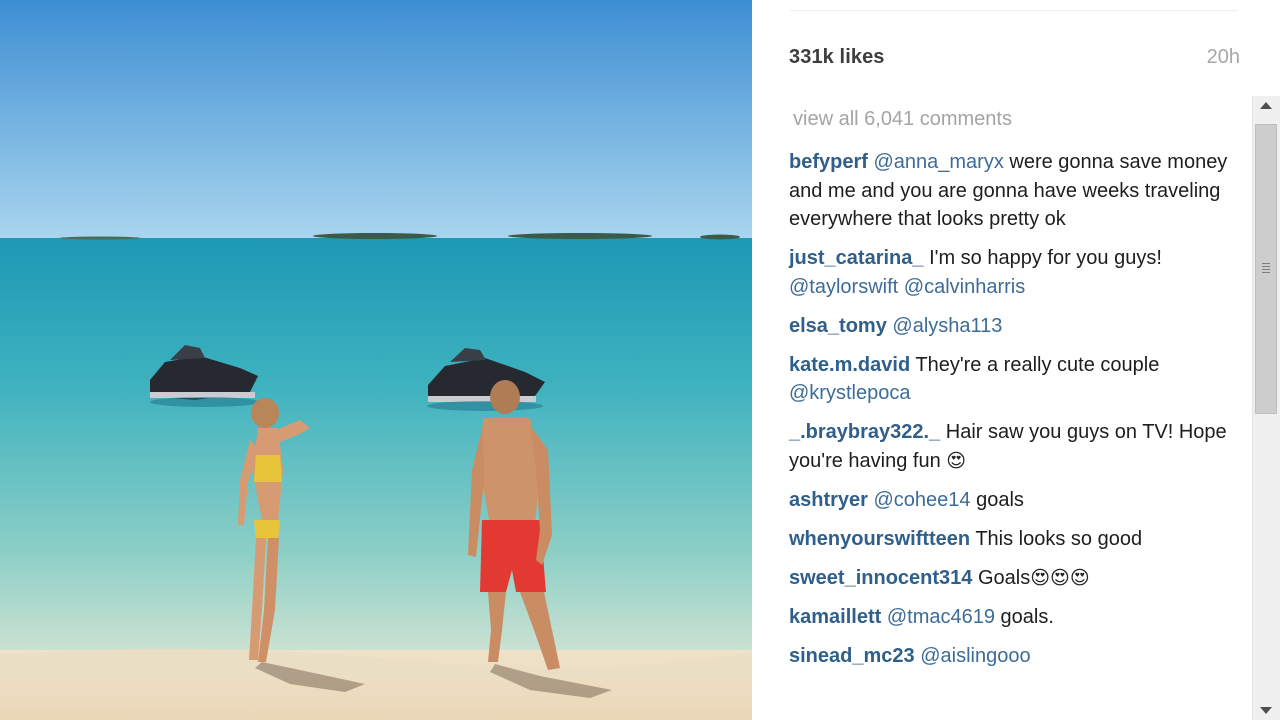 This screenshot has height=720, width=1280. What do you see at coordinates (902, 119) in the screenshot?
I see `view-all-comments-link: view all 6,041 comments` at bounding box center [902, 119].